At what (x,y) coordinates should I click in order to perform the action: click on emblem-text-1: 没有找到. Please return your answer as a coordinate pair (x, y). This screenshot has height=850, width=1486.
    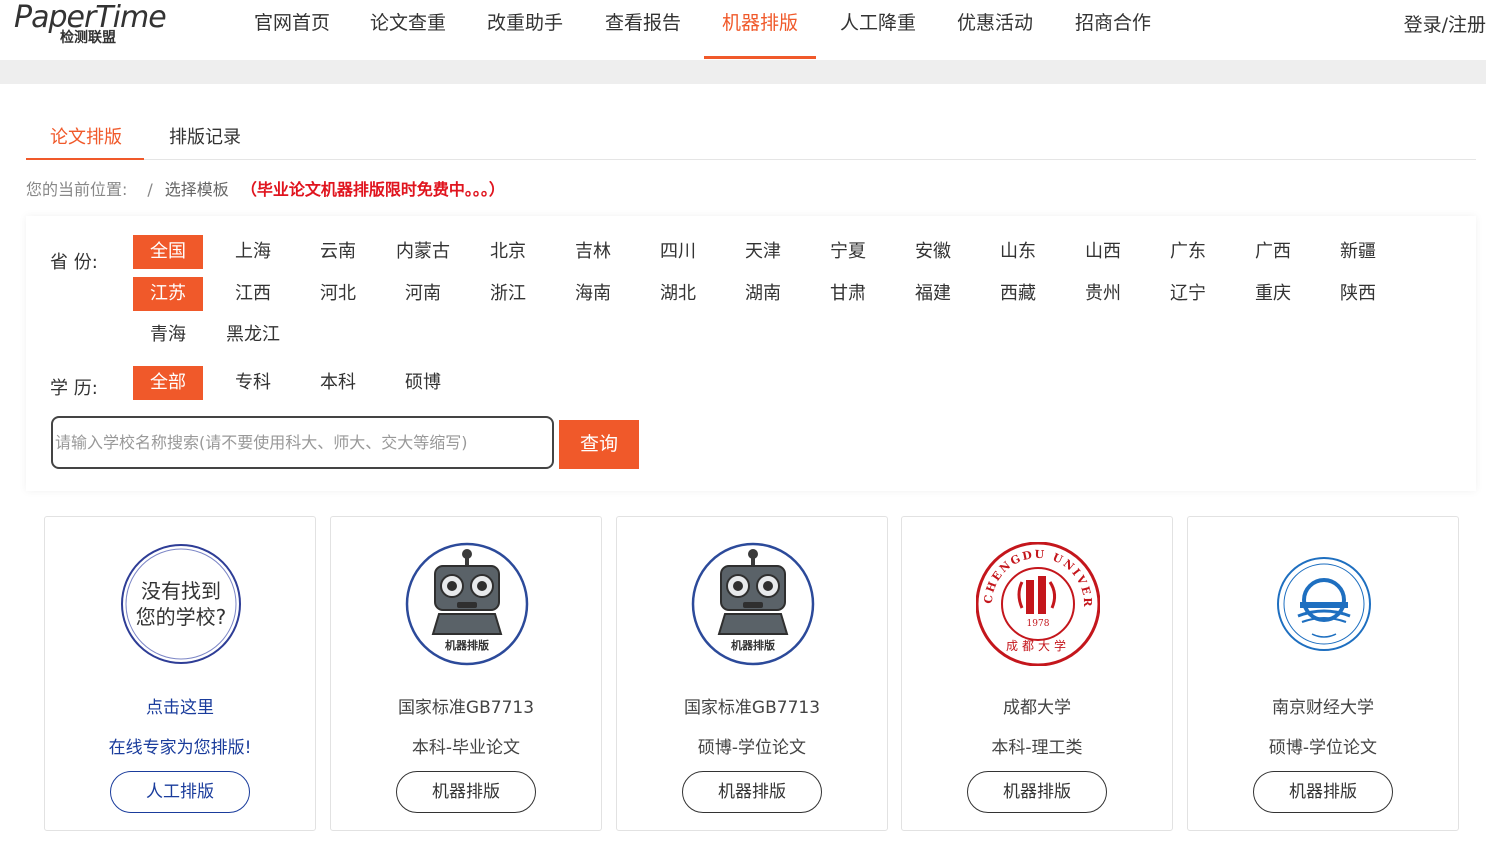
    Looking at the image, I should click on (181, 591).